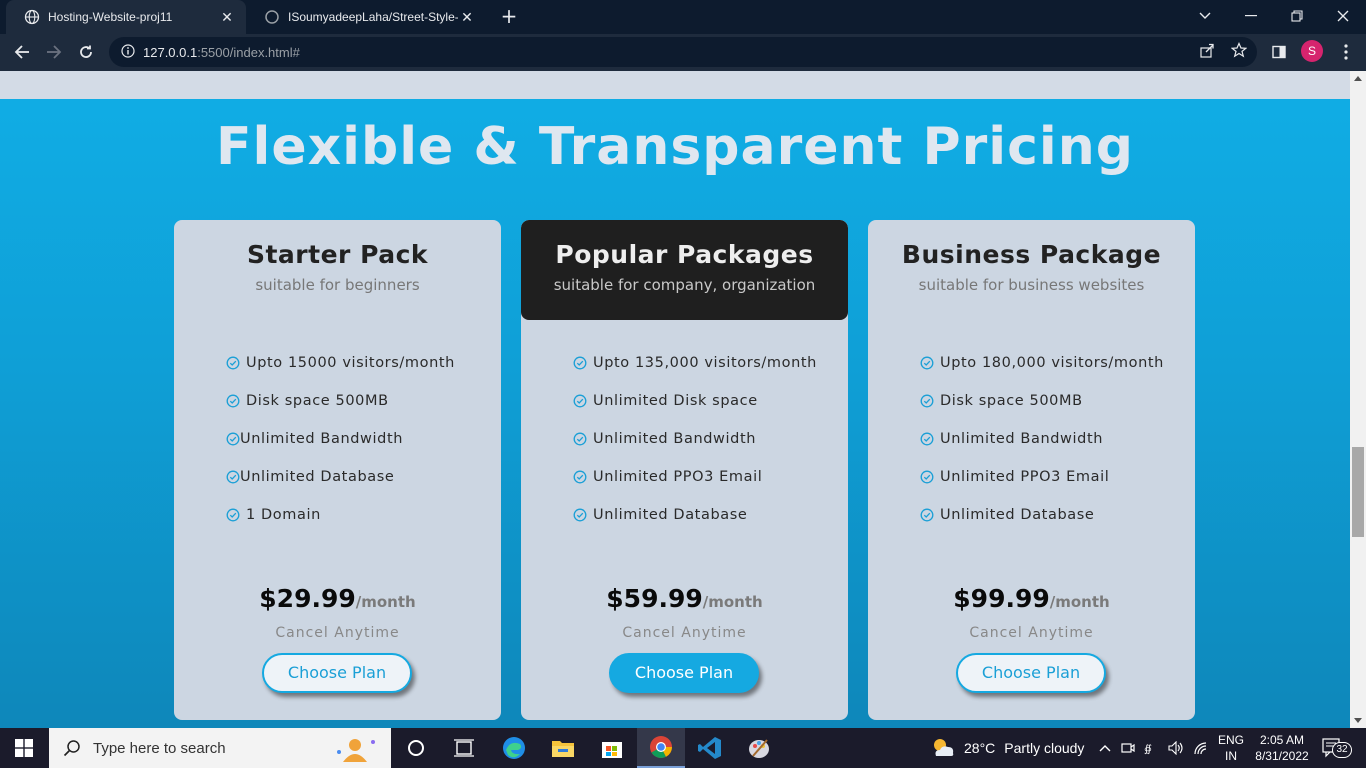  I want to click on forward-icon, so click(54, 52).